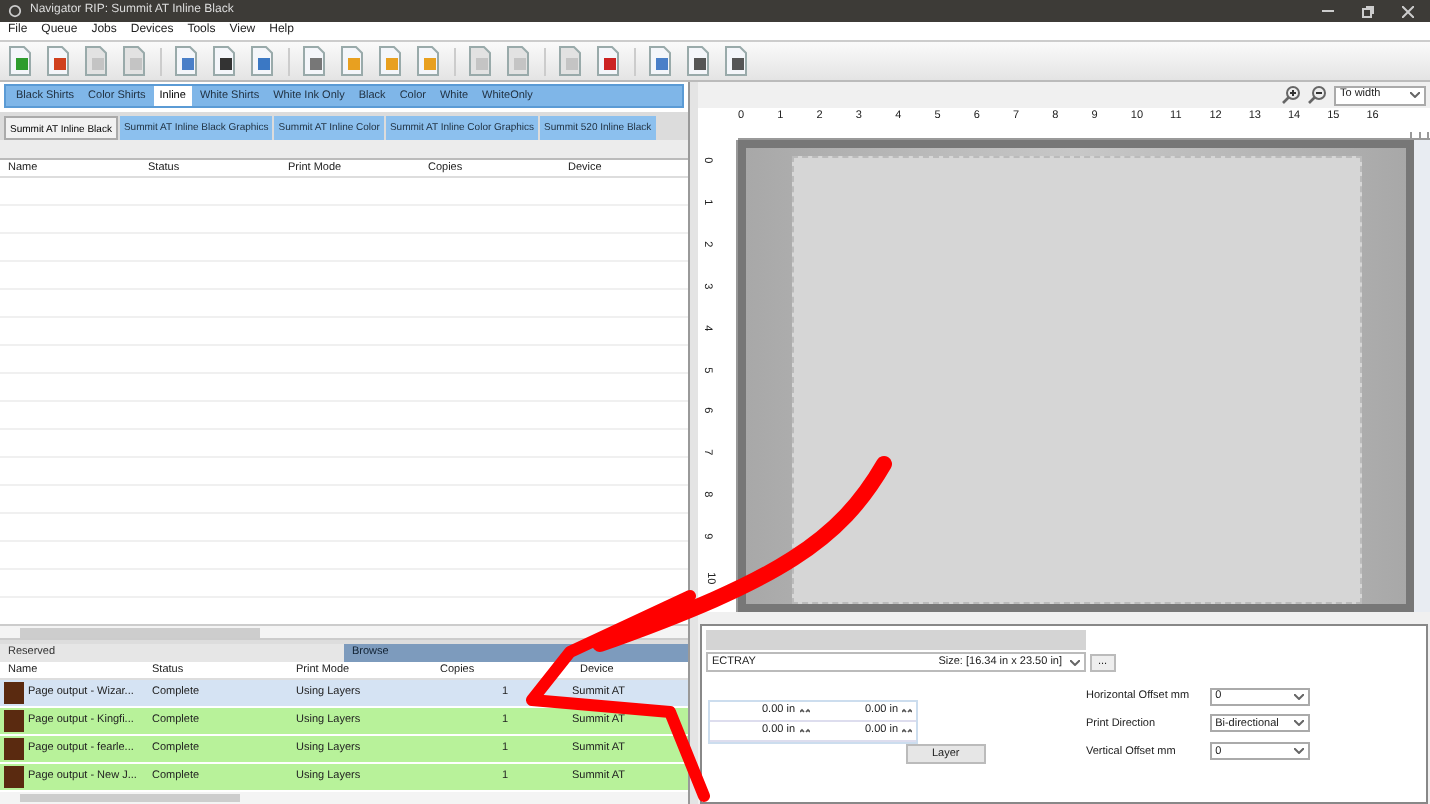 The height and width of the screenshot is (804, 1430). What do you see at coordinates (1328, 11) in the screenshot?
I see `minimize-icon` at bounding box center [1328, 11].